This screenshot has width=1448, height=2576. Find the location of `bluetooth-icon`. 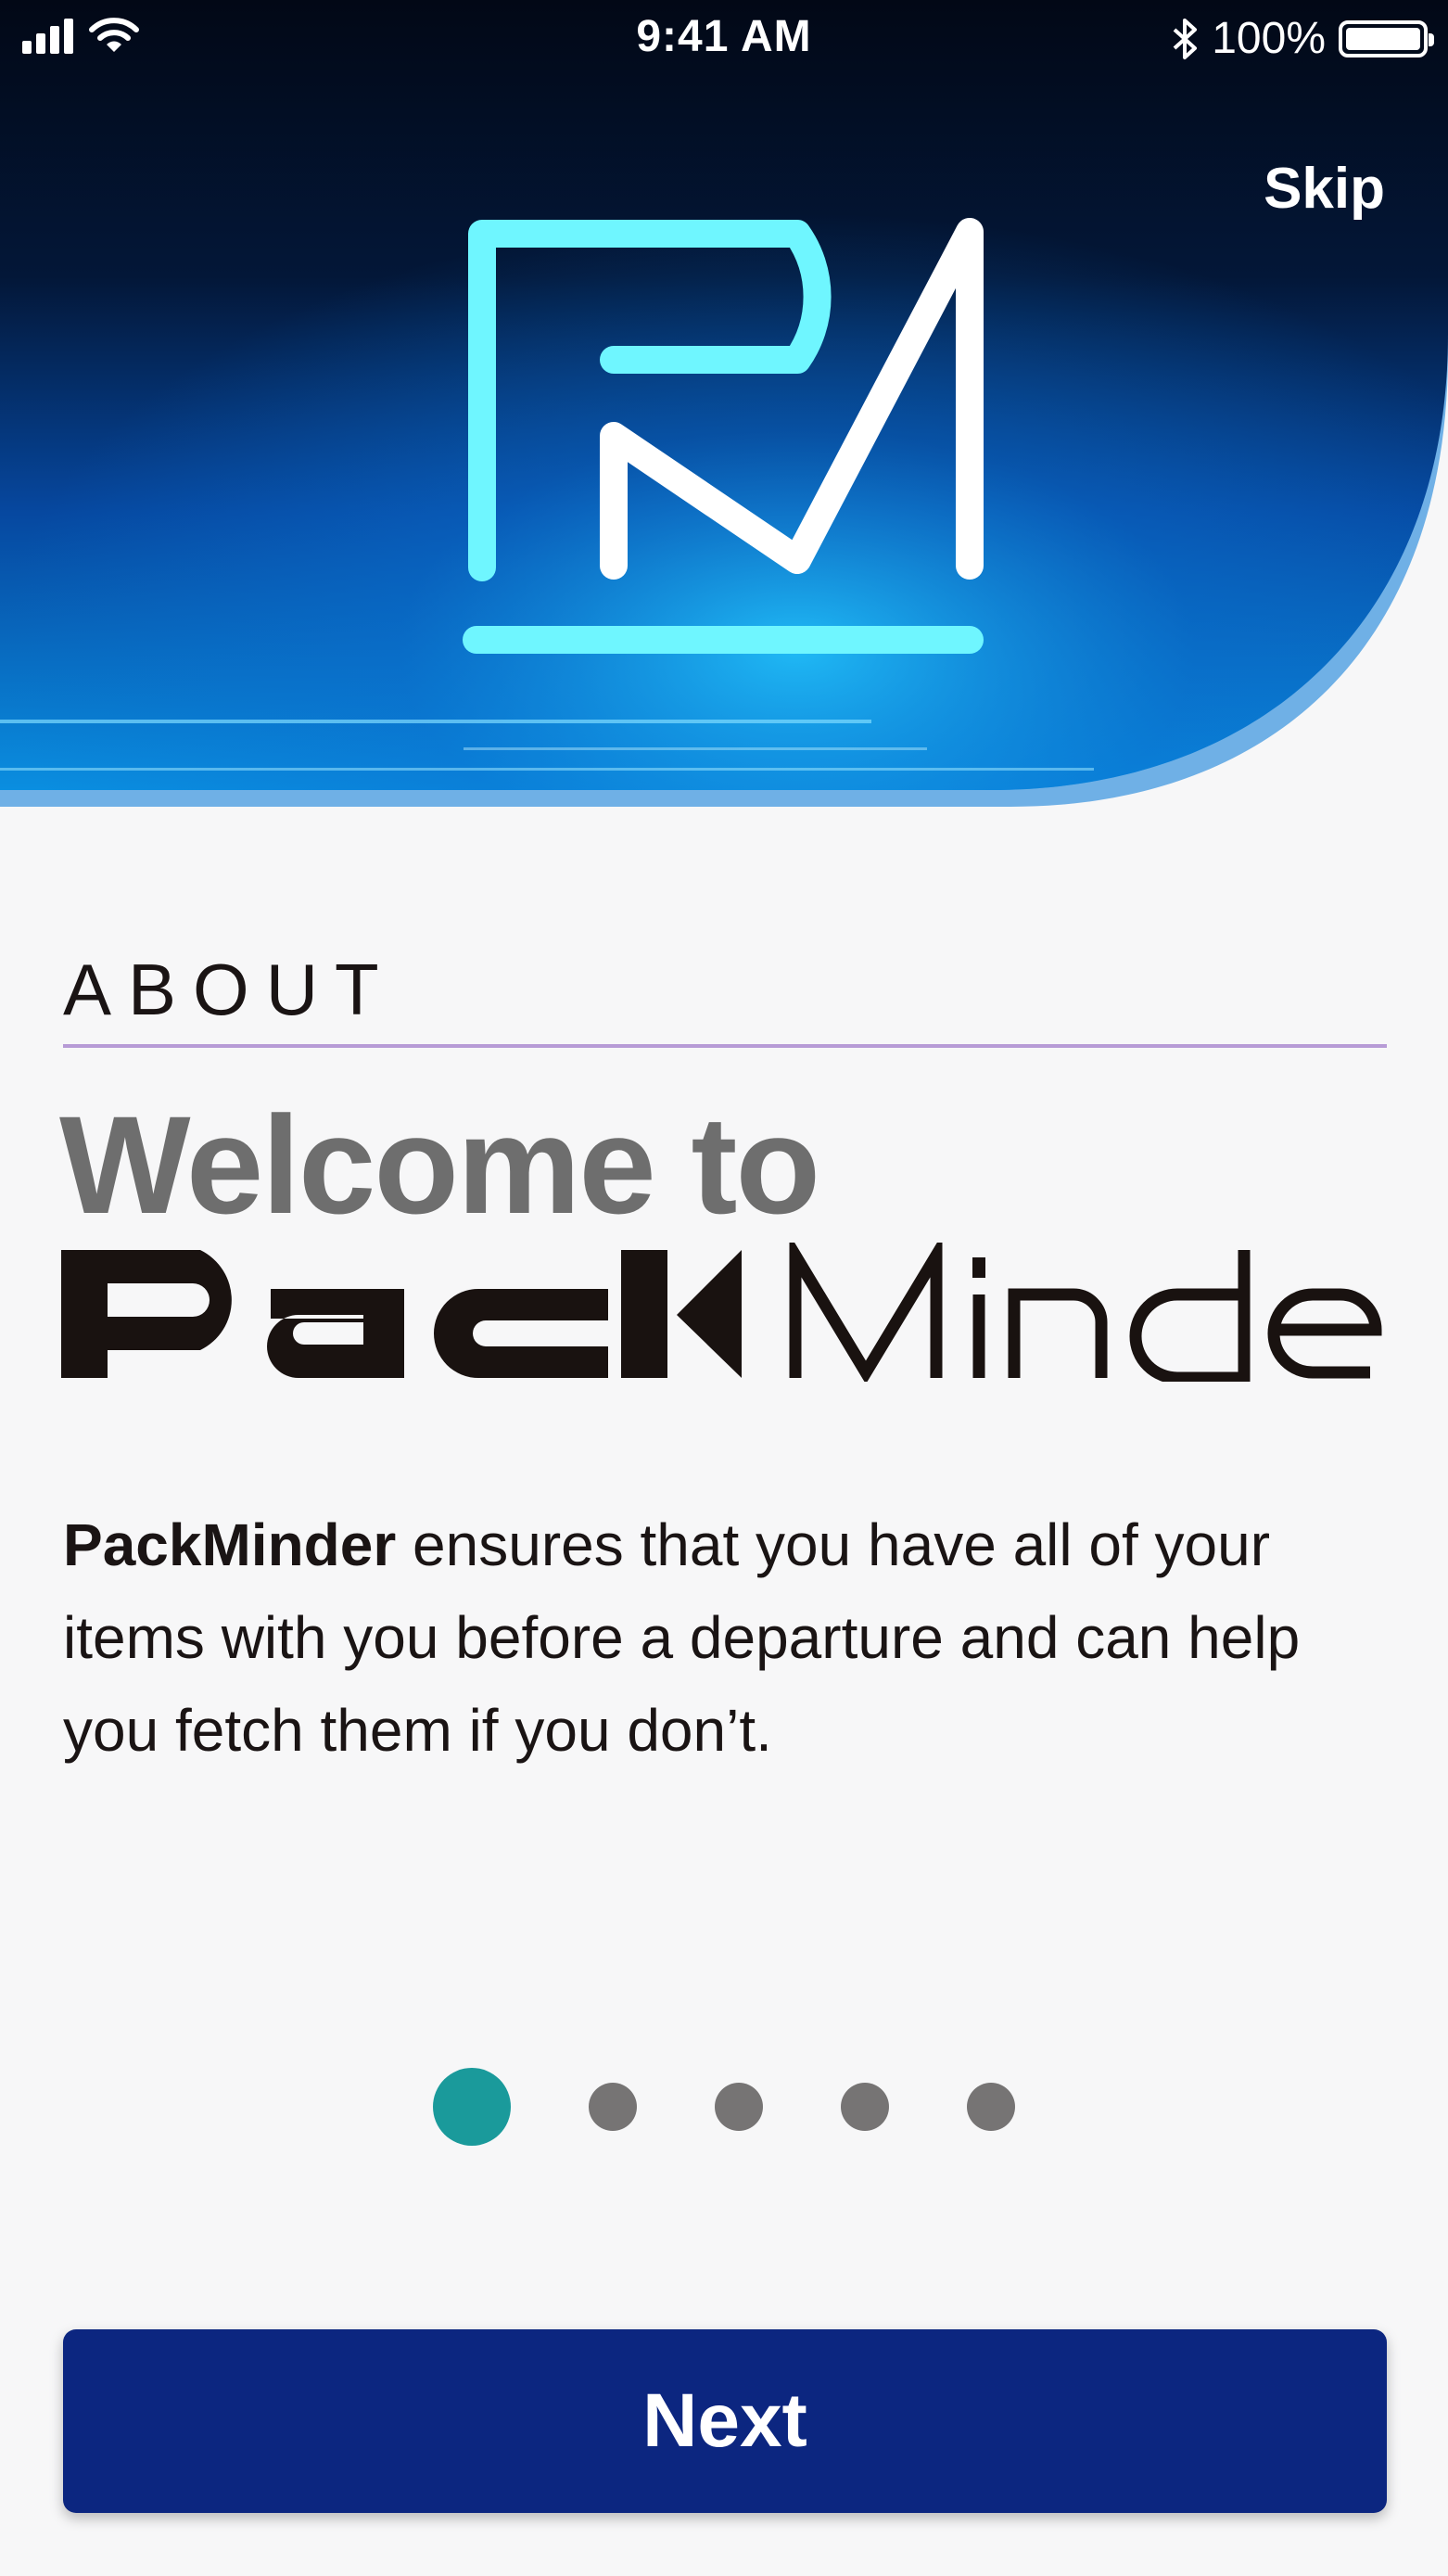

bluetooth-icon is located at coordinates (1186, 38).